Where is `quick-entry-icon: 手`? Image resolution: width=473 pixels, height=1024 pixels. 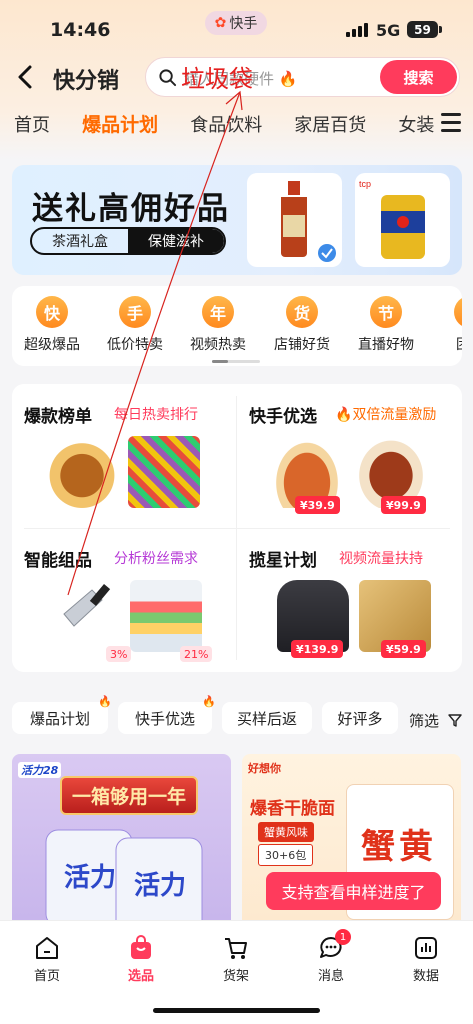 quick-entry-icon: 手 is located at coordinates (135, 312).